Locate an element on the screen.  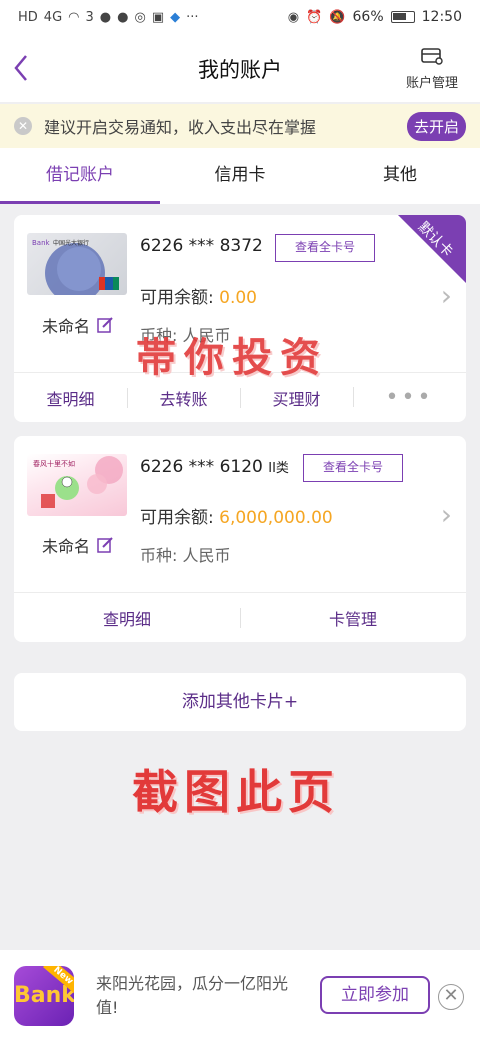
available-balance: 可用余额: 0.00 is located at coordinates (198, 295).